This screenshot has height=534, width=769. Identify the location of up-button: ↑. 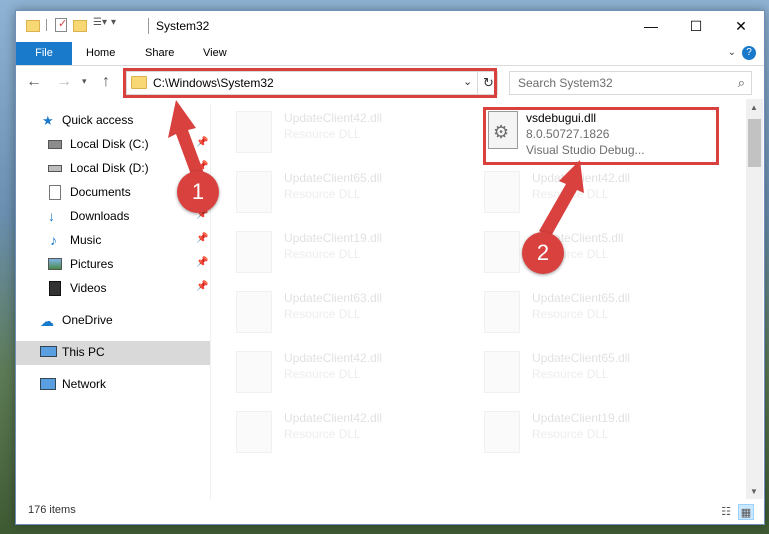
(106, 82).